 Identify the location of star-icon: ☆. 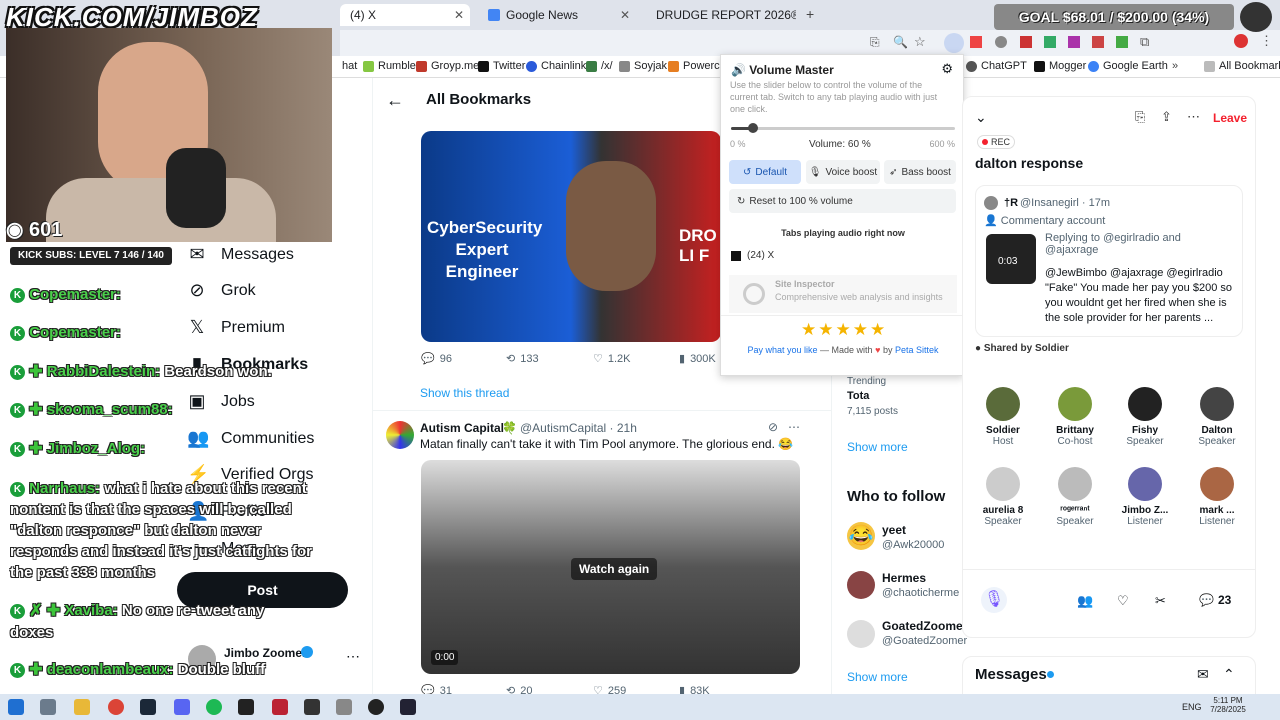
(920, 42).